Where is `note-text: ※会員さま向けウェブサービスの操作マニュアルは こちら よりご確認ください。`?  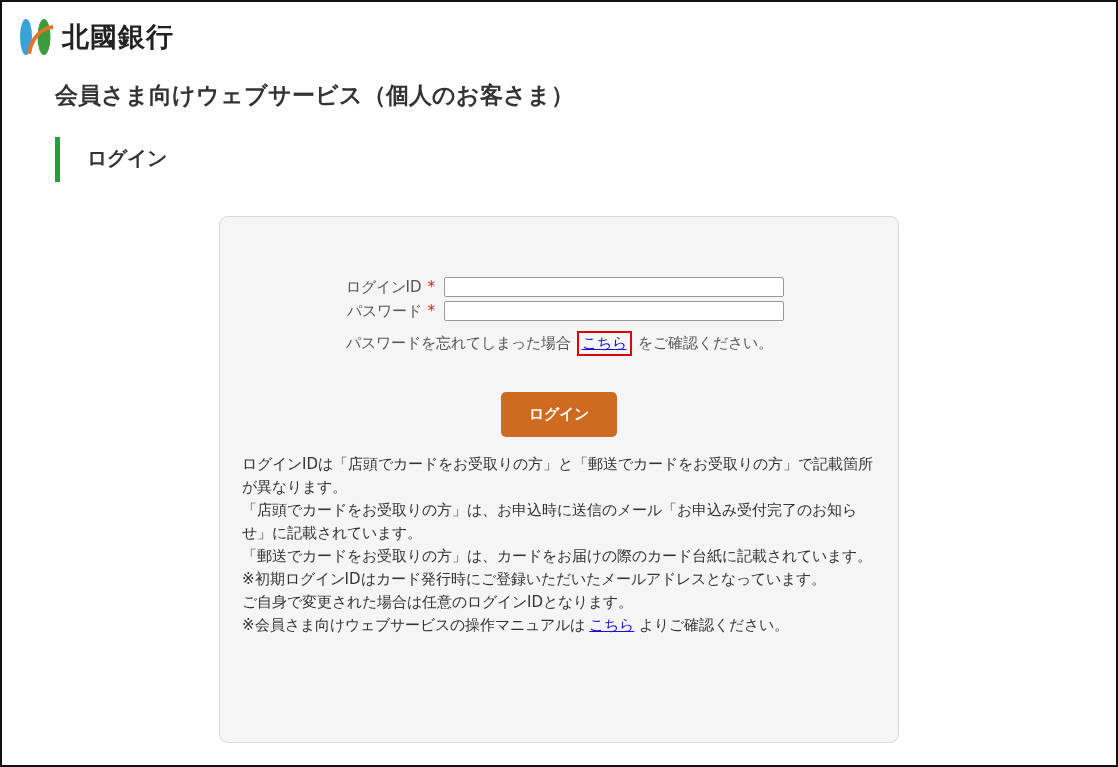
note-text: ※会員さま向けウェブサービスの操作マニュアルは こちら よりご確認ください。 is located at coordinates (516, 625).